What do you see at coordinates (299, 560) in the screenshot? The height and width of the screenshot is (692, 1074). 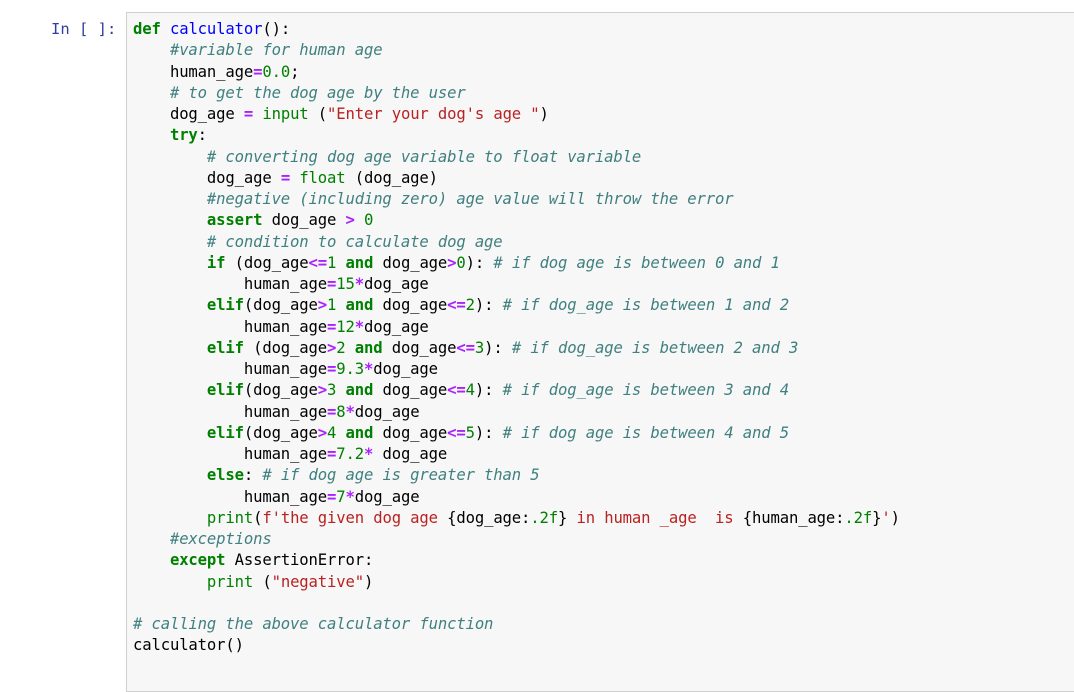 I see `code-token: AssertionError:` at bounding box center [299, 560].